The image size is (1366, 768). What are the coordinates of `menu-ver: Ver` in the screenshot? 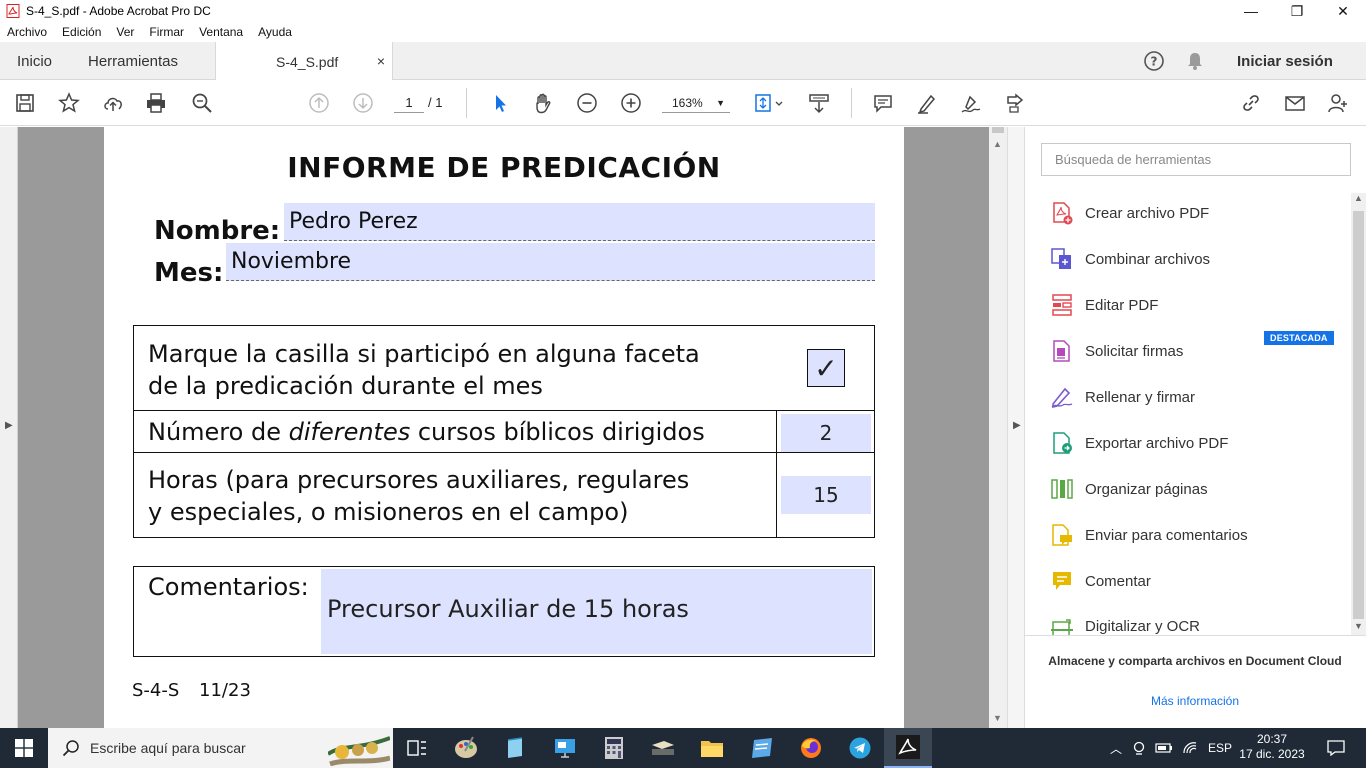 It's located at (125, 32).